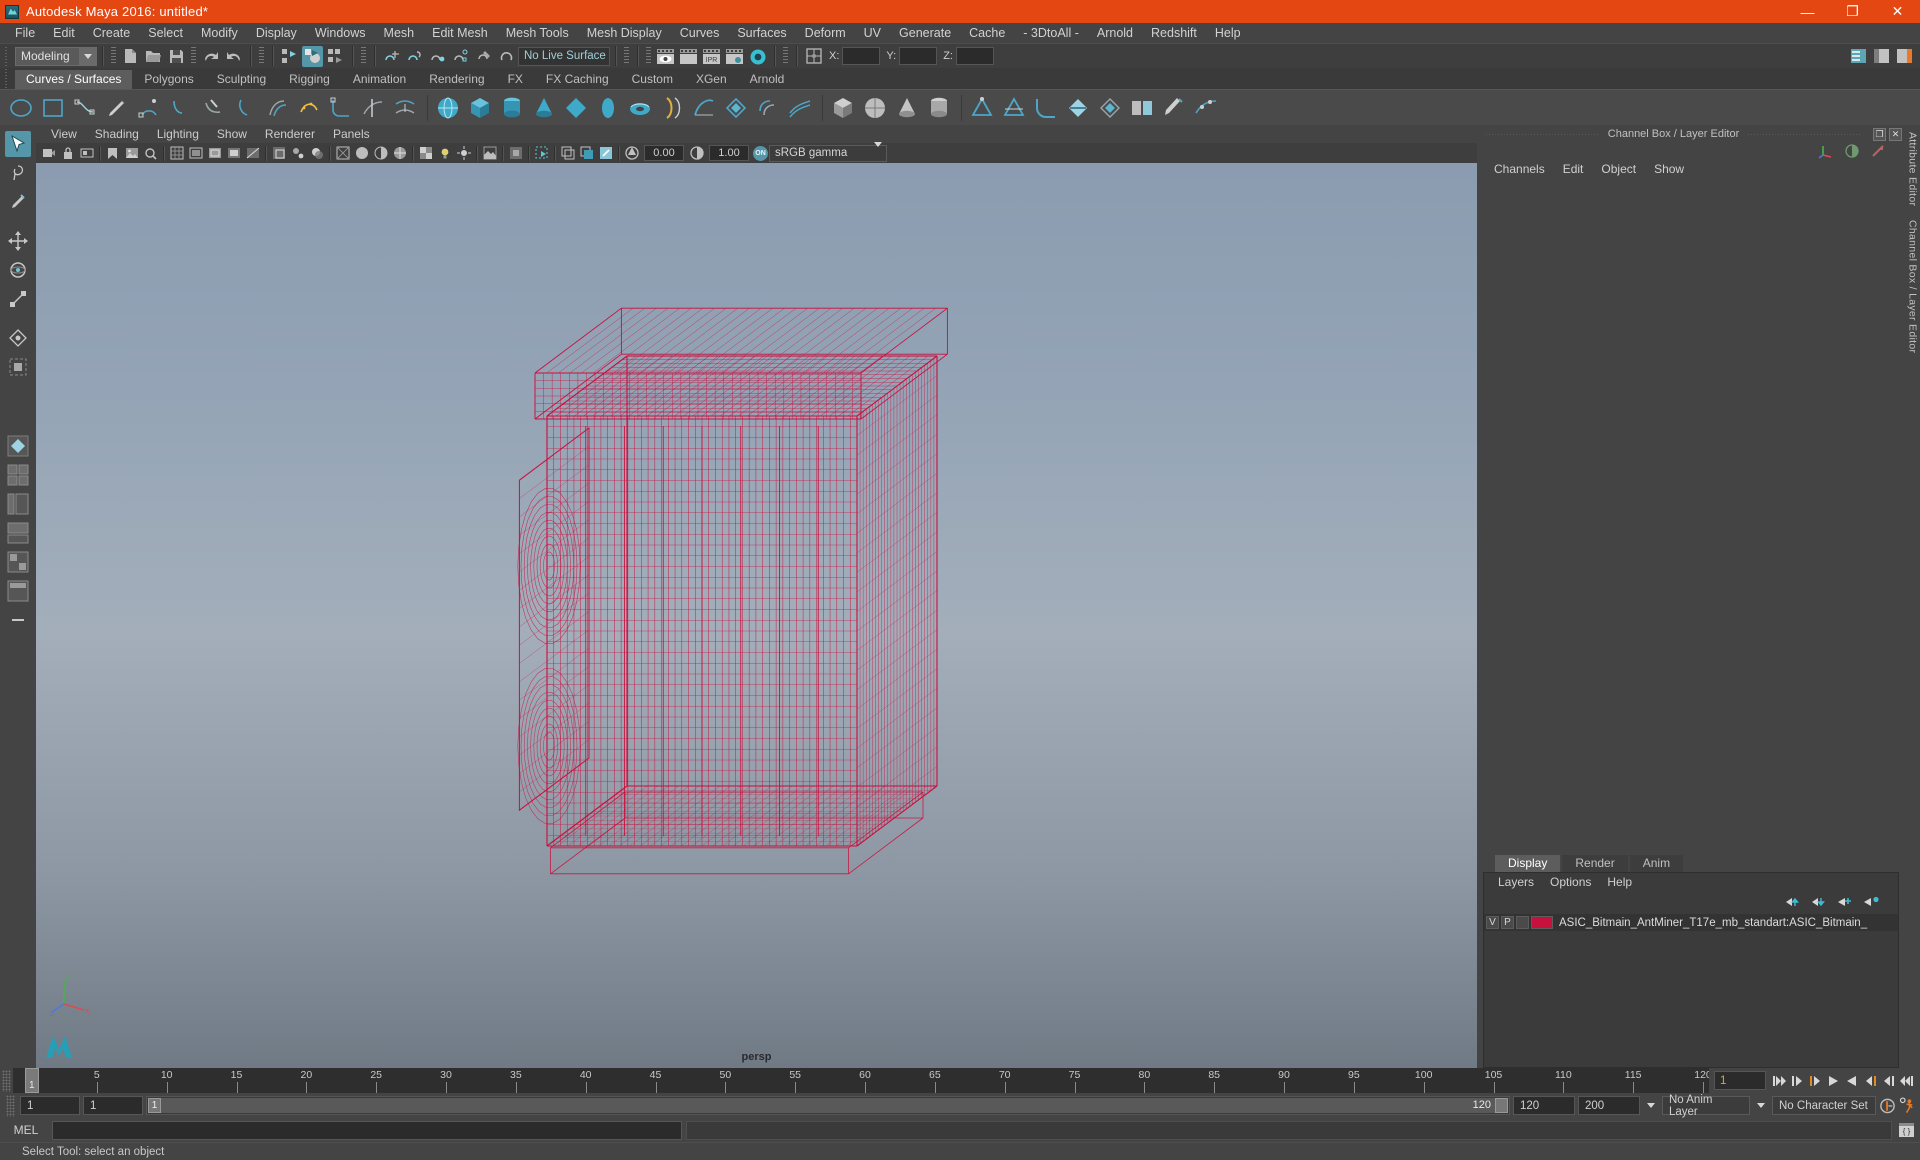 The image size is (1920, 1160). Describe the element at coordinates (480, 108) in the screenshot. I see `nurbs-cube-icon` at that location.